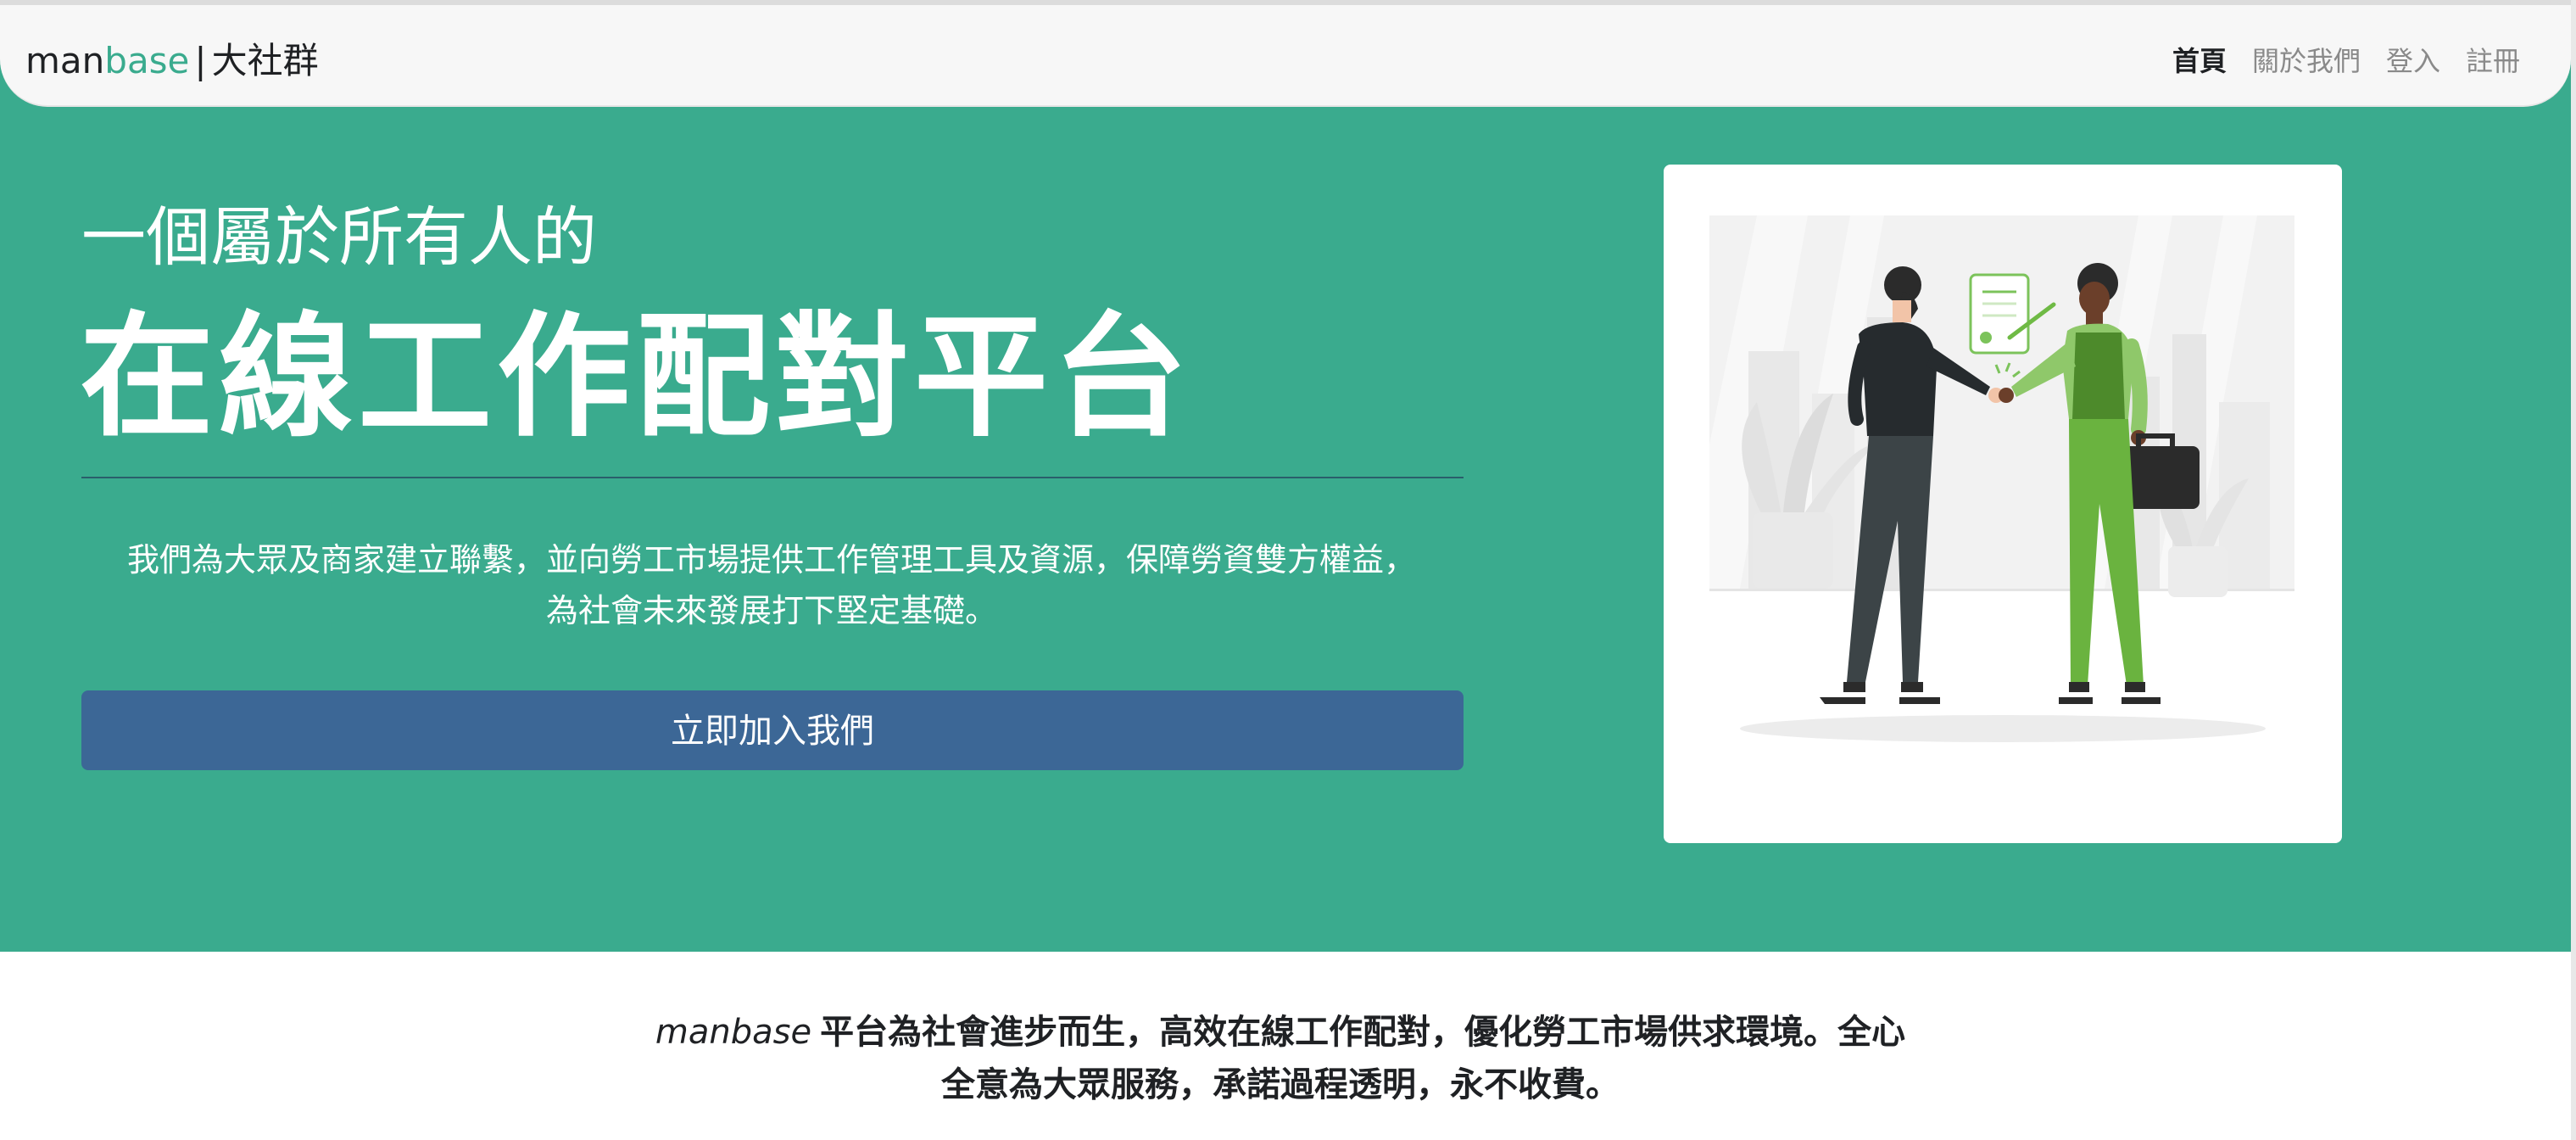  Describe the element at coordinates (733, 1032) in the screenshot. I see `tagline-brand: manbase` at that location.